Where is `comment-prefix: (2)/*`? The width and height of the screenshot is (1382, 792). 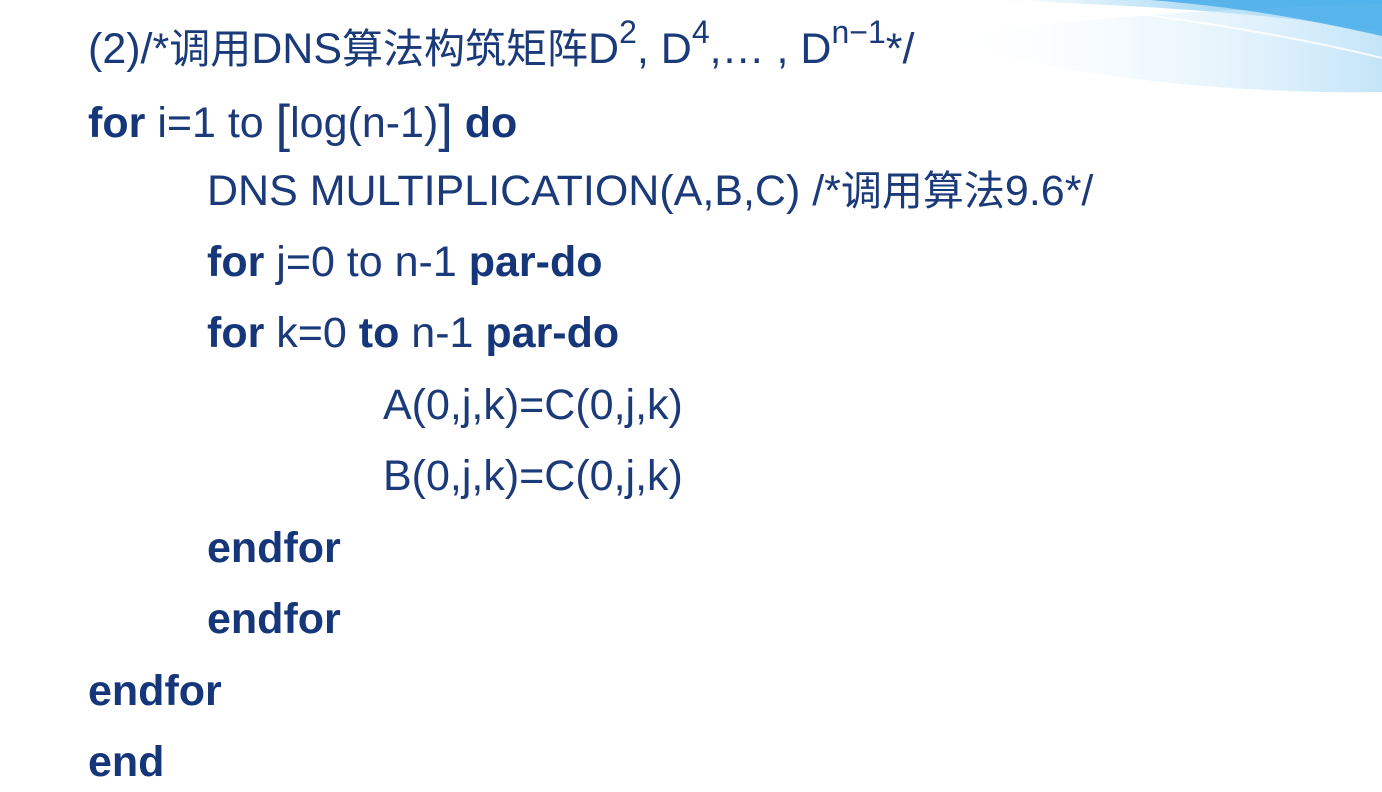 comment-prefix: (2)/* is located at coordinates (129, 49).